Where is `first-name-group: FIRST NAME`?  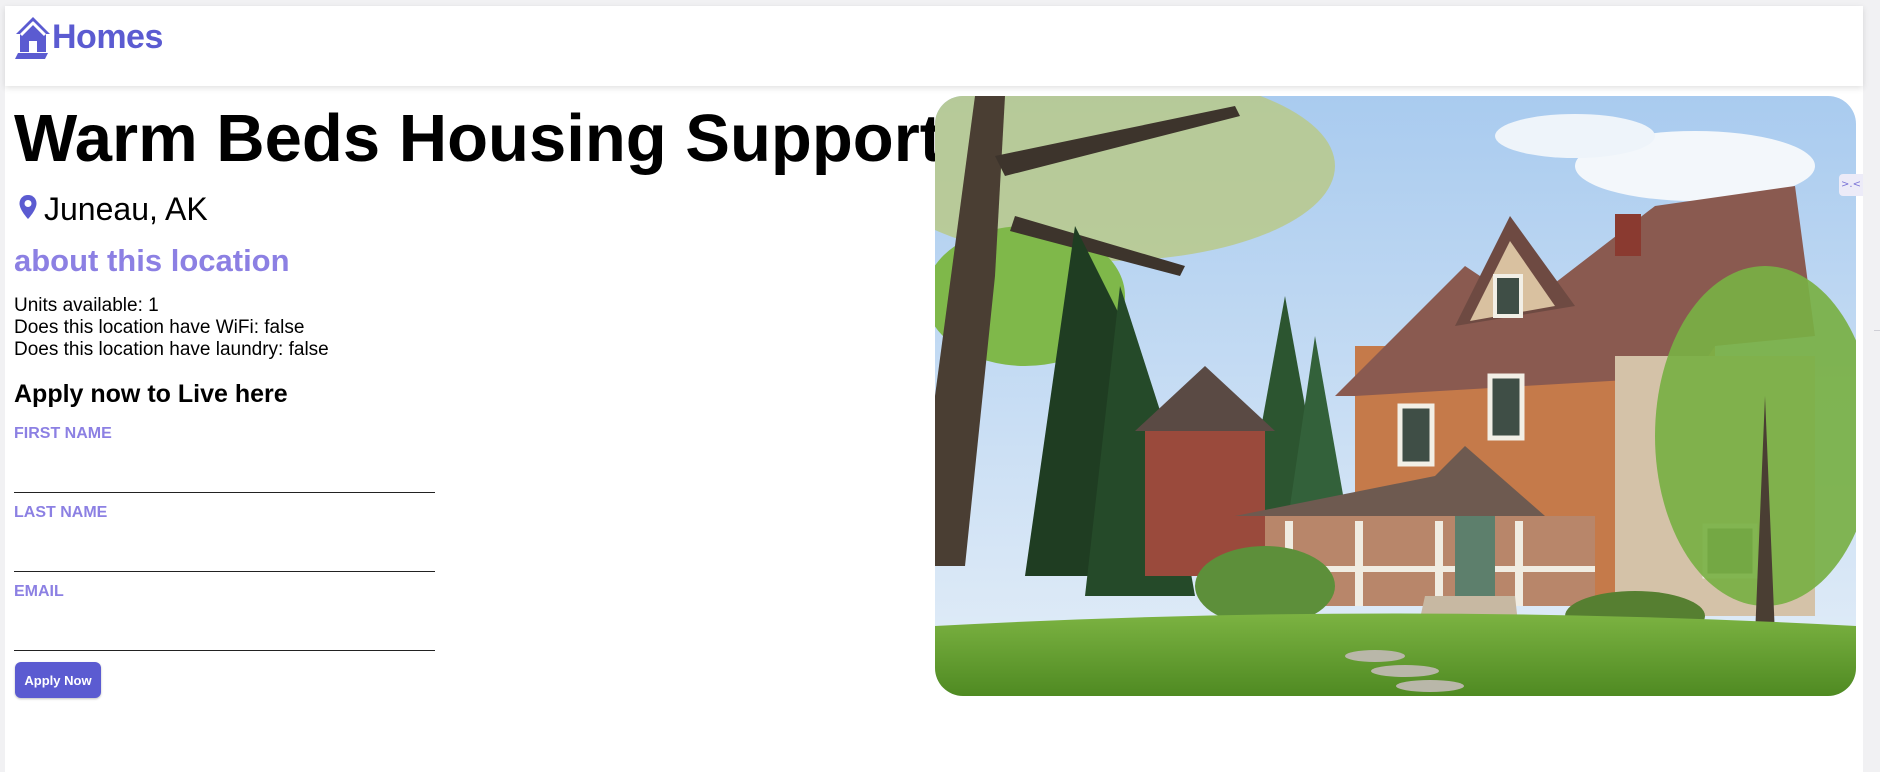
first-name-group: FIRST NAME is located at coordinates (224, 458).